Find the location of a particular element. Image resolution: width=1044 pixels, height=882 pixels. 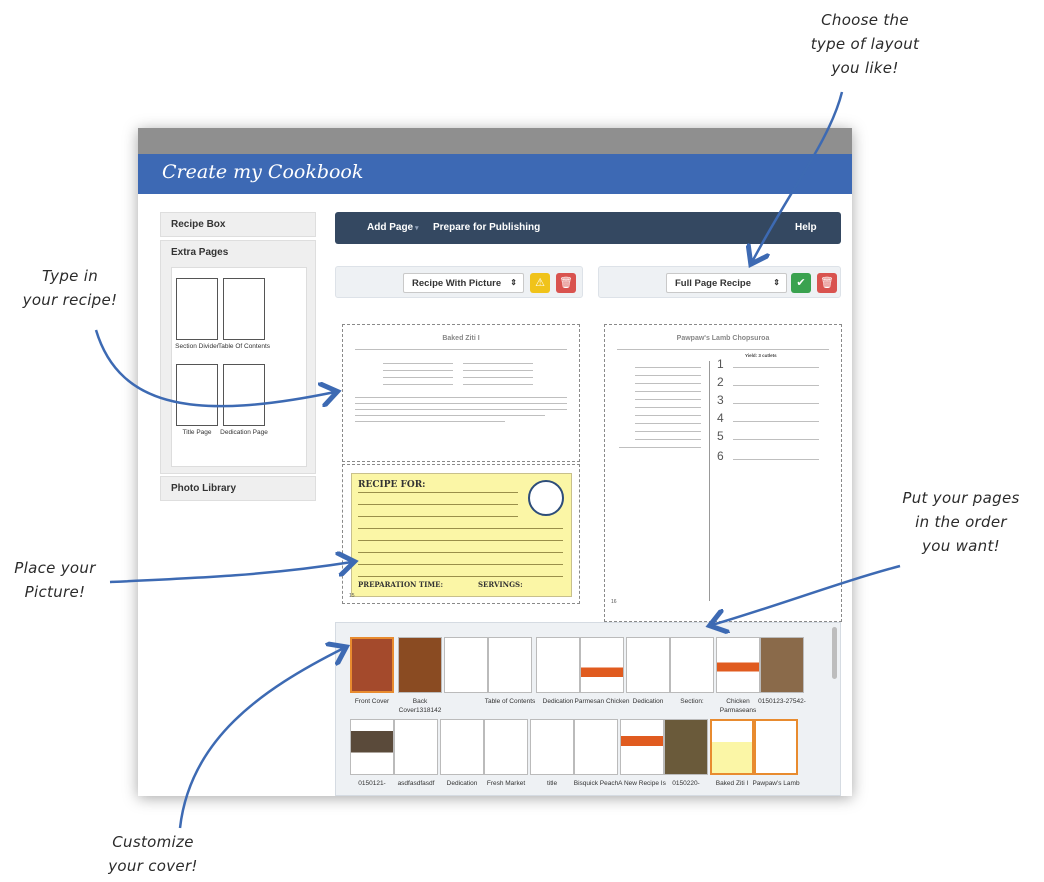

recipe-box-label: Recipe Box is located at coordinates (198, 224).